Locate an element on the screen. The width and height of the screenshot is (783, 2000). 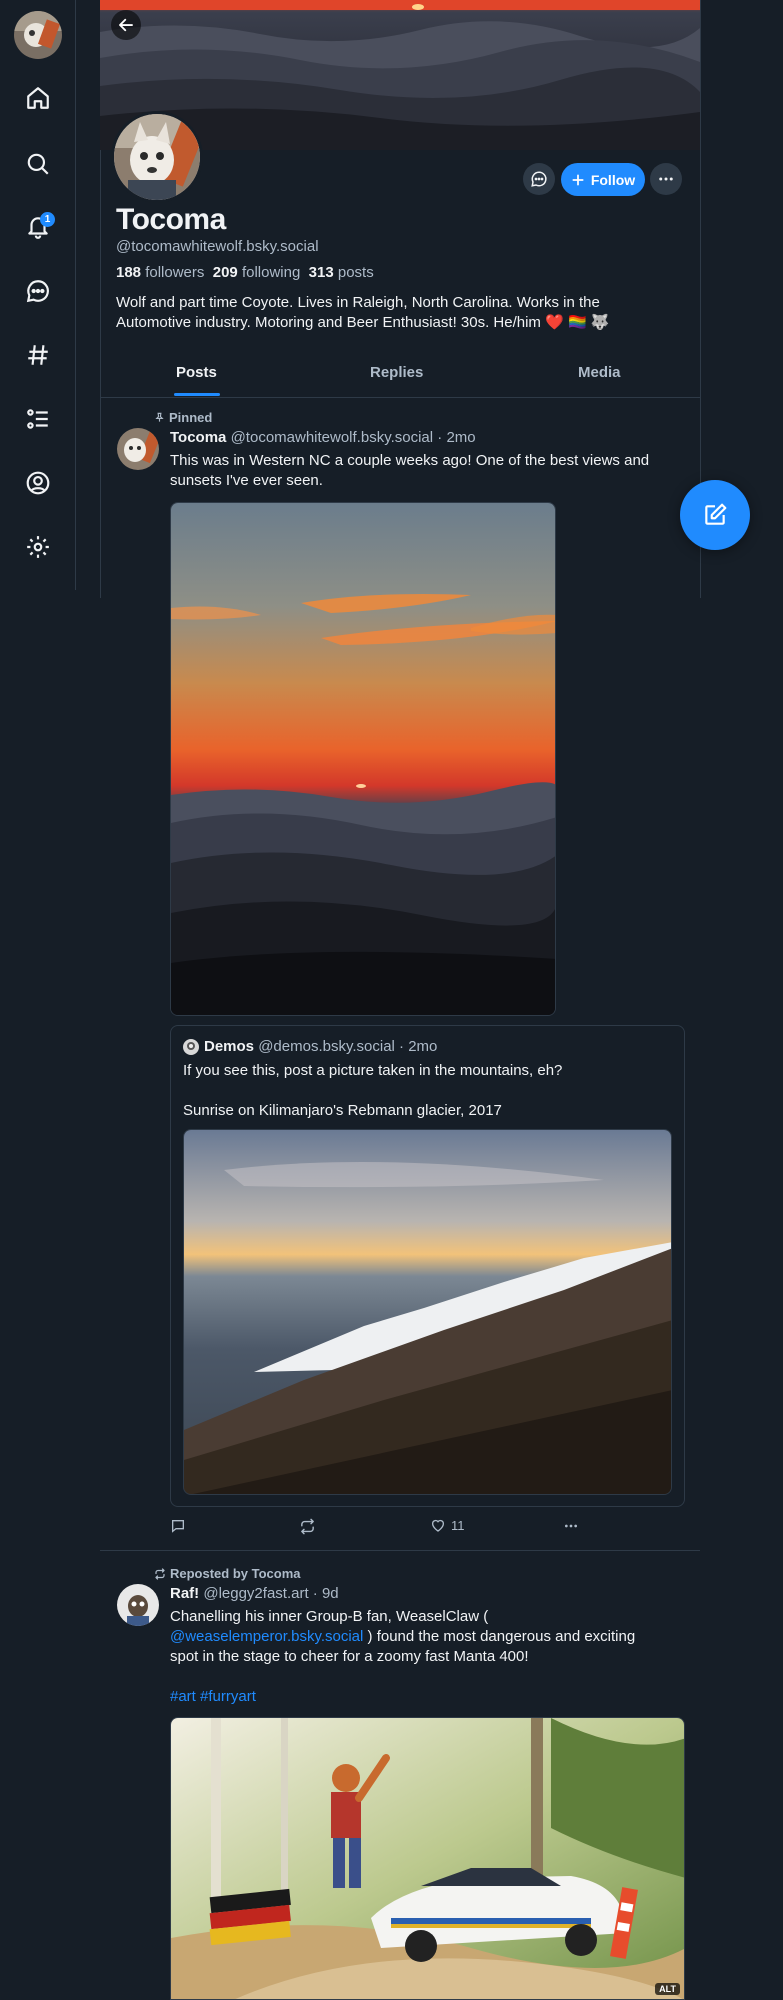
pencil-square-icon is located at coordinates (716, 514).